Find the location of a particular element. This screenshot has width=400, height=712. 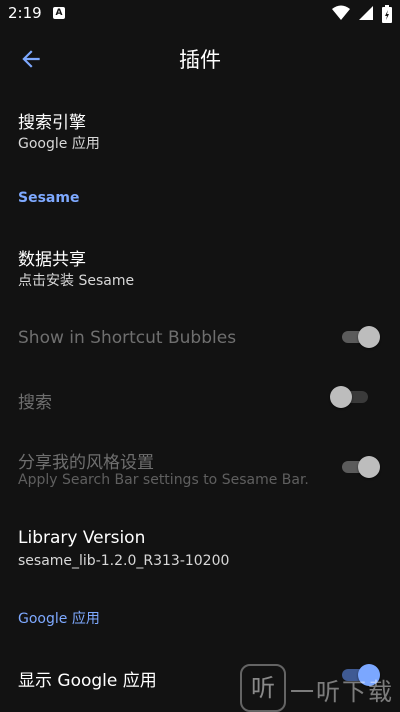

pref-title: 显示 Google 应用 is located at coordinates (87, 681).